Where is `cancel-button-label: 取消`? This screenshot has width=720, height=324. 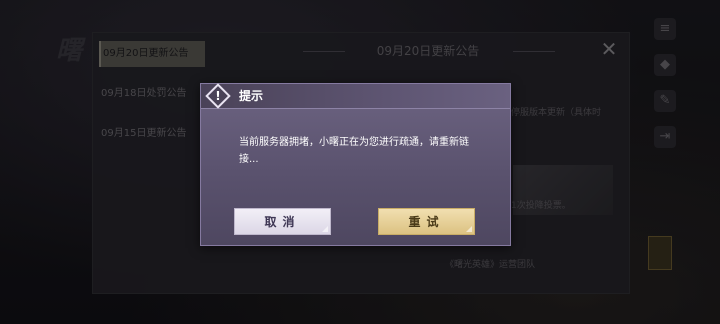 cancel-button-label: 取消 is located at coordinates (282, 222).